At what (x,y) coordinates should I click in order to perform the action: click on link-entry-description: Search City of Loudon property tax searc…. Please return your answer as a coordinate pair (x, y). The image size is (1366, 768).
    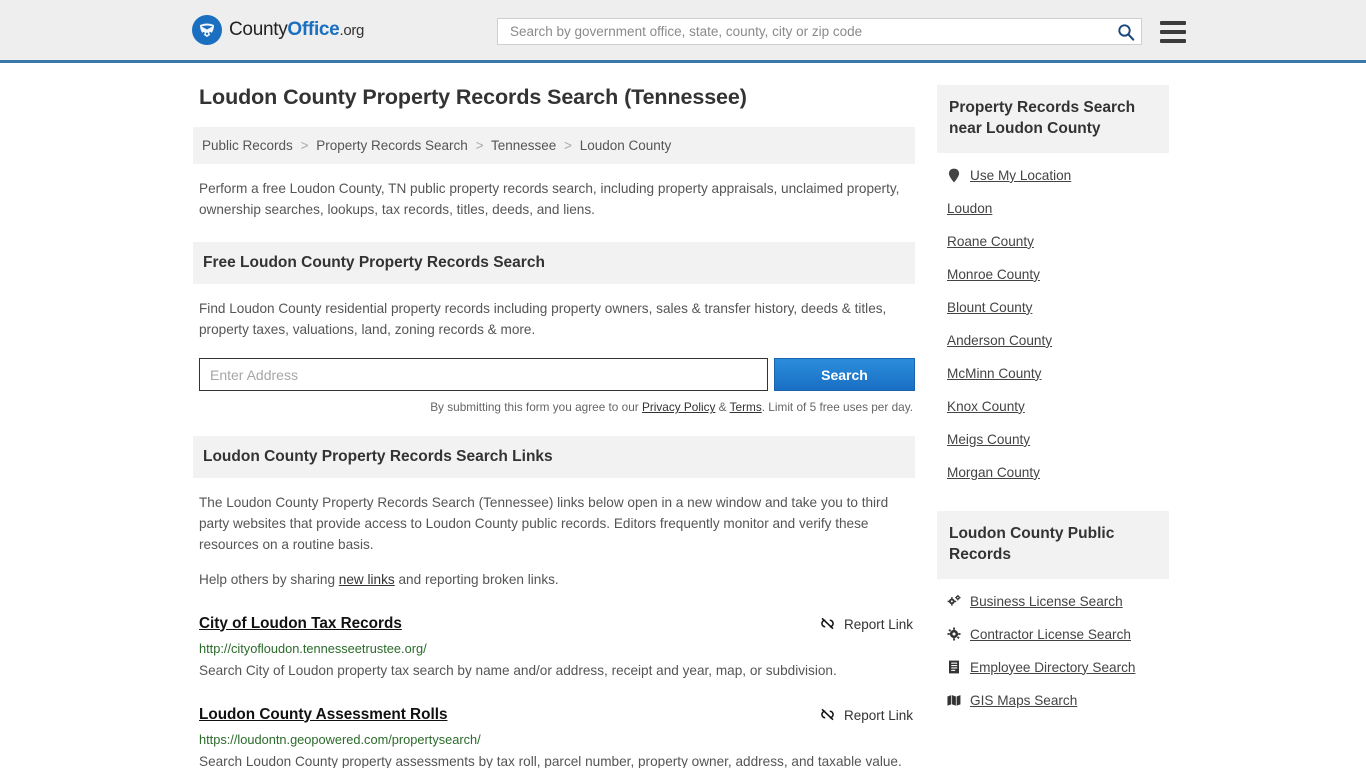
    Looking at the image, I should click on (518, 670).